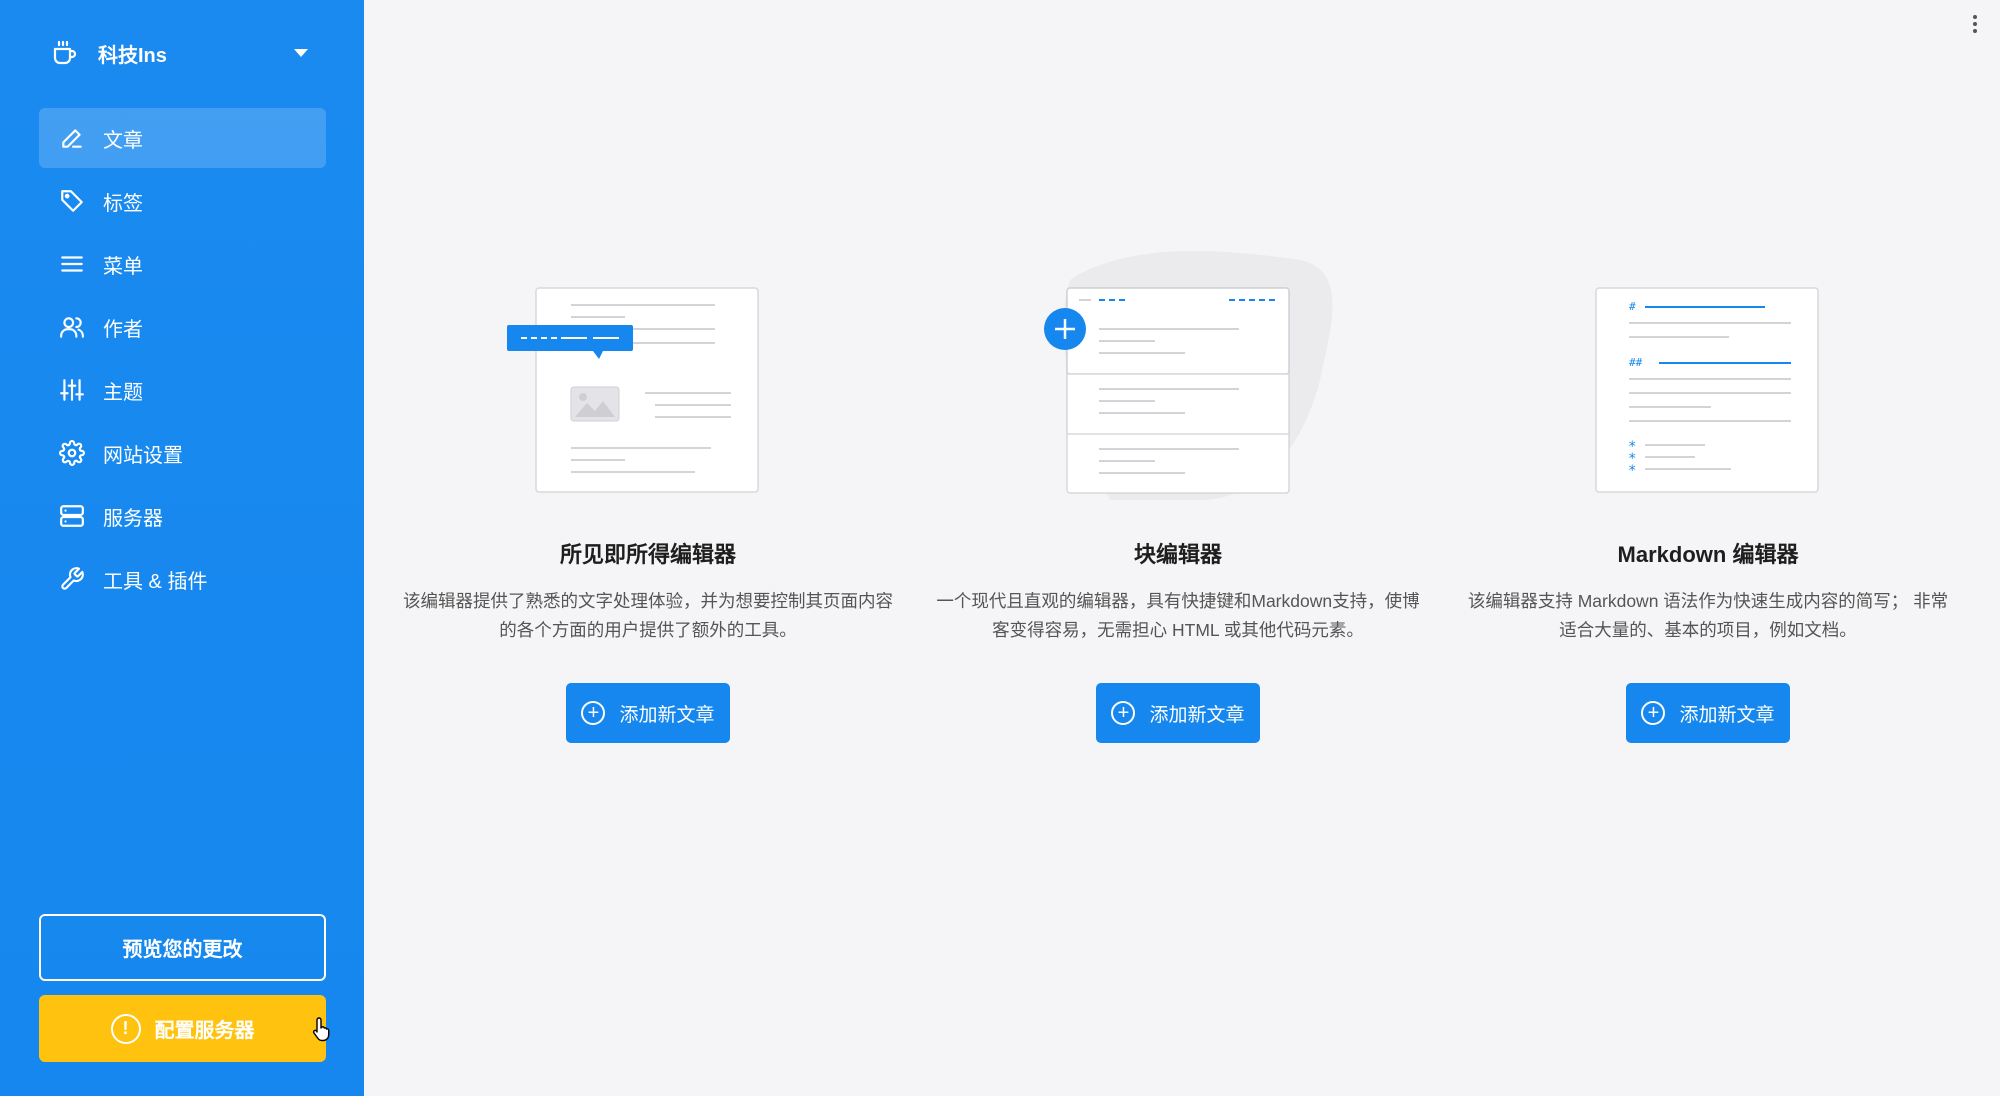  Describe the element at coordinates (634, 390) in the screenshot. I see `wysiwyg-illustration` at that location.